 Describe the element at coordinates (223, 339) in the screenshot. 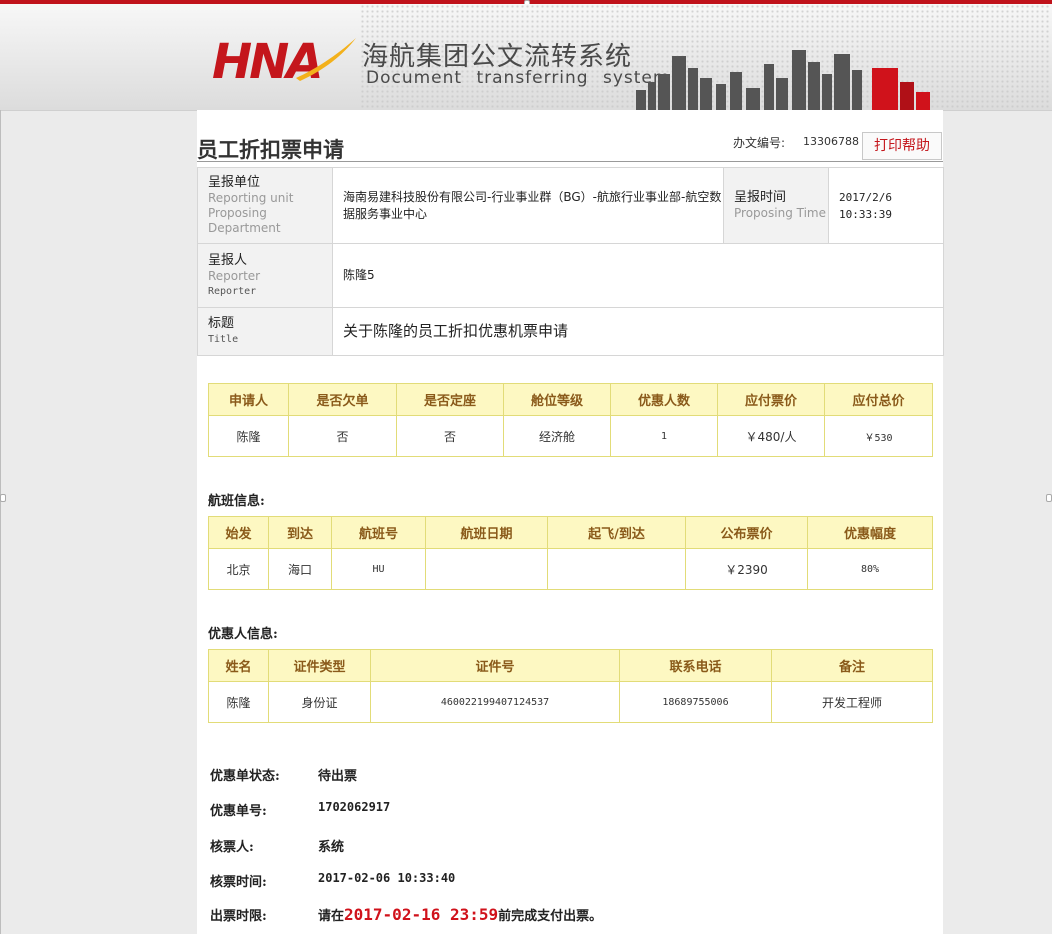

I see `title-label-en: Title` at that location.